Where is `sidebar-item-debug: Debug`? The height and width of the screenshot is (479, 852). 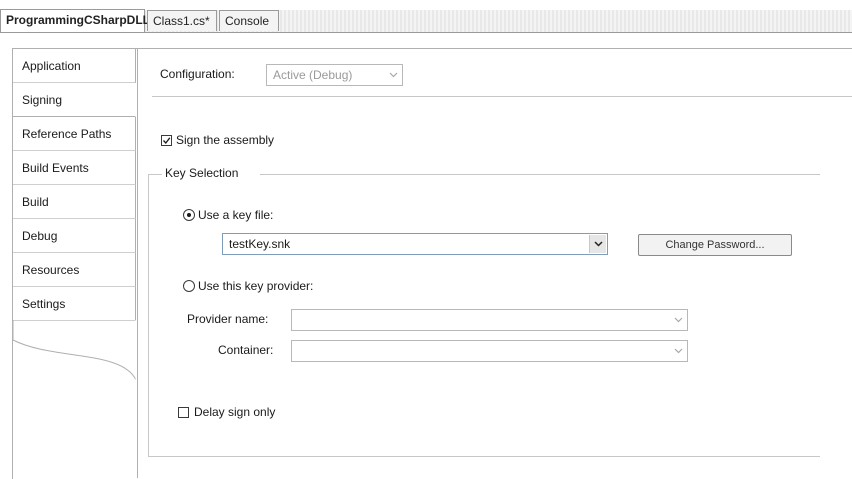
sidebar-item-debug: Debug is located at coordinates (74, 236).